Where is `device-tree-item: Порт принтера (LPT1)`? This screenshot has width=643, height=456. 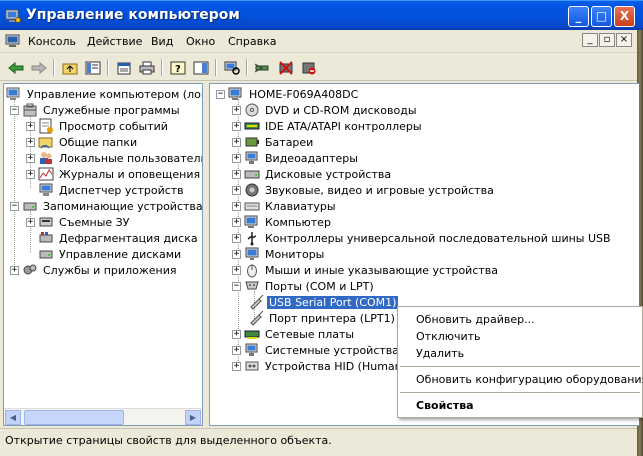 device-tree-item: Порт принтера (LPT1) is located at coordinates (322, 318).